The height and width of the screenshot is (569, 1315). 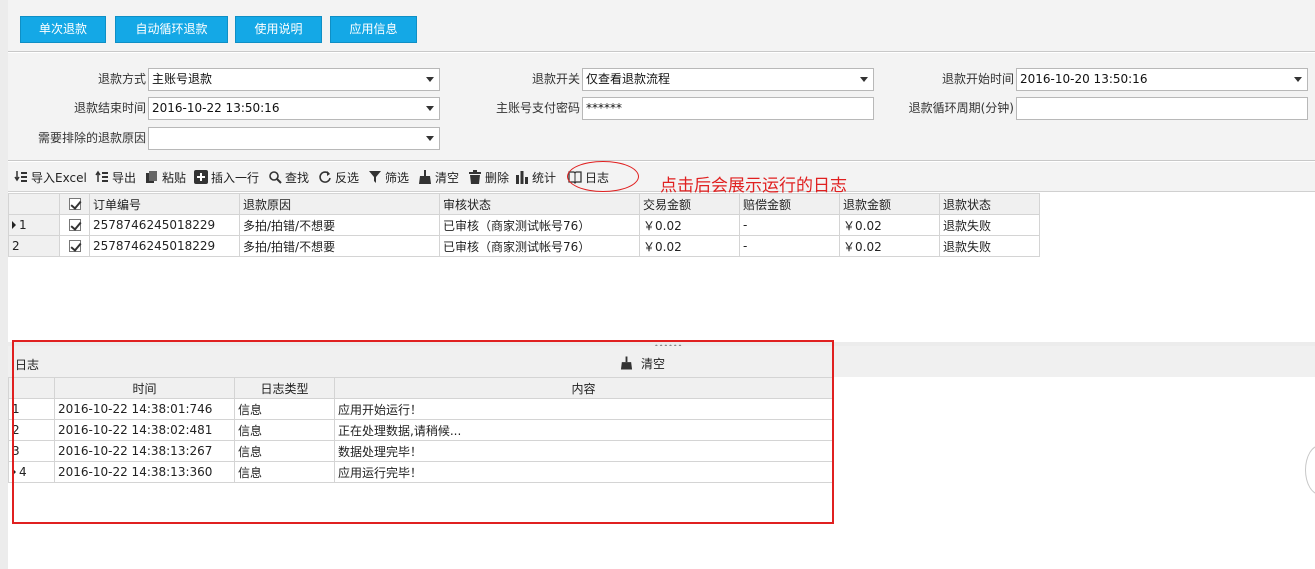 I want to click on import-icon, so click(x=20, y=176).